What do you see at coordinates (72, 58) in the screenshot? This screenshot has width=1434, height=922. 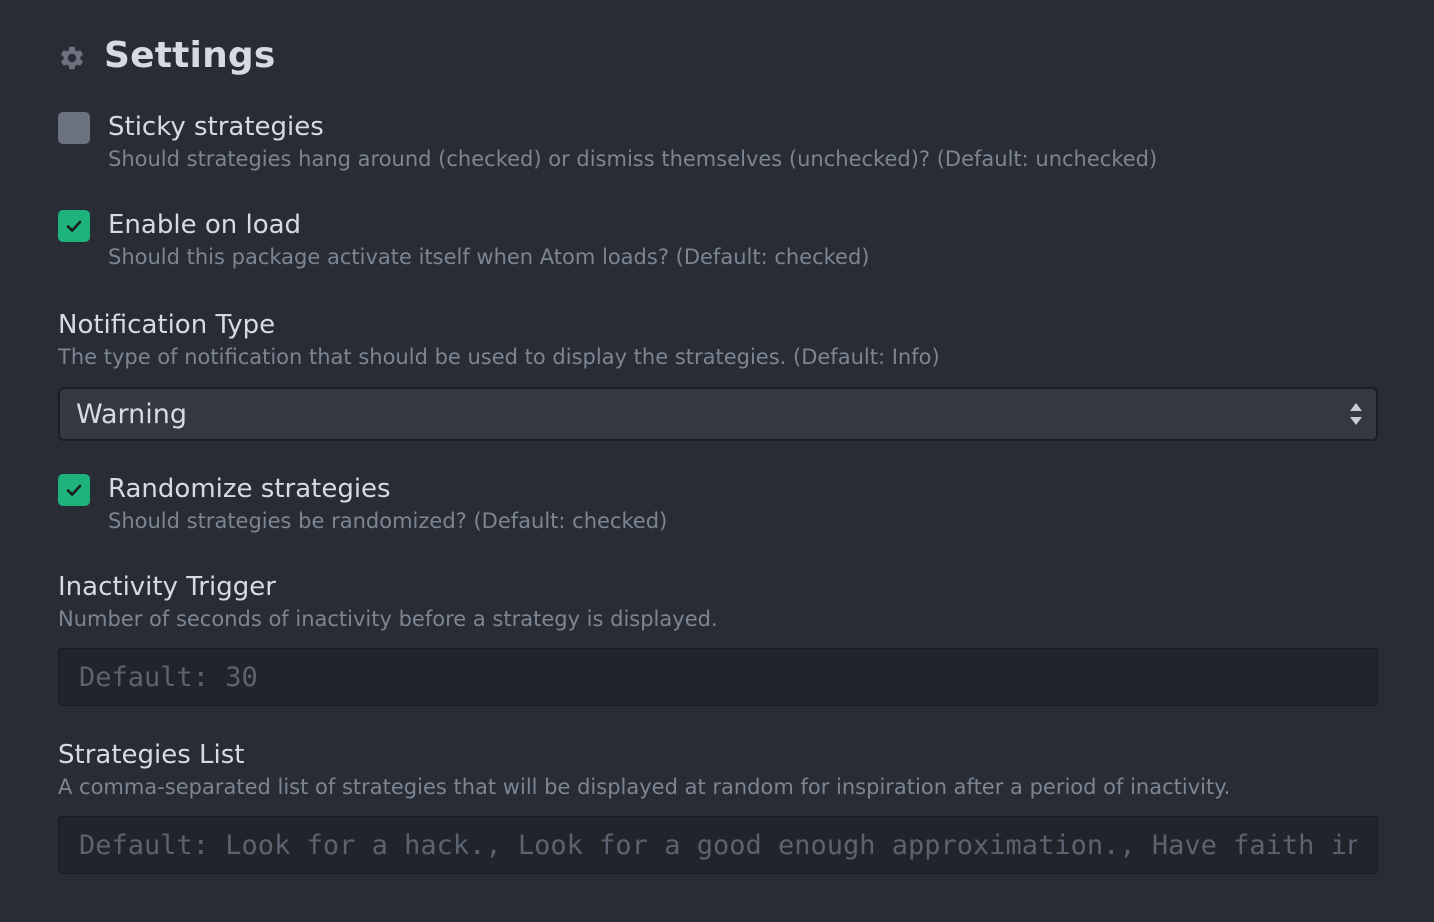 I see `gear-icon` at bounding box center [72, 58].